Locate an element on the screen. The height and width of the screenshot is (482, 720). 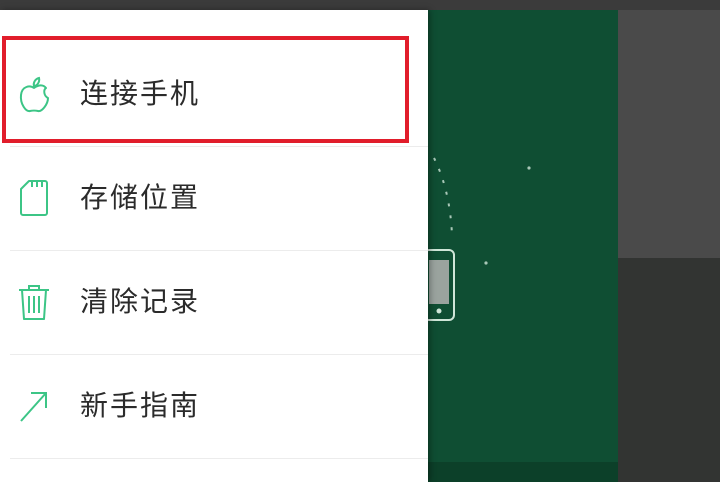
menu-item-clear-records: 清除记录 is located at coordinates (214, 302).